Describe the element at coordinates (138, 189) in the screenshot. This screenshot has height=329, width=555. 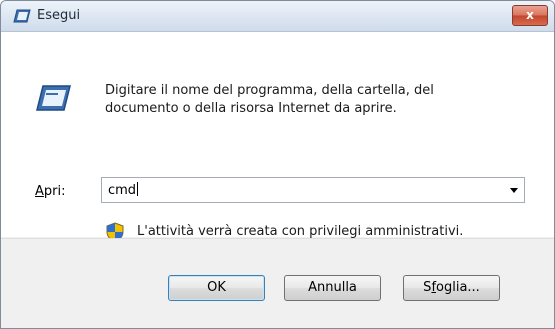
I see `text-caret` at that location.